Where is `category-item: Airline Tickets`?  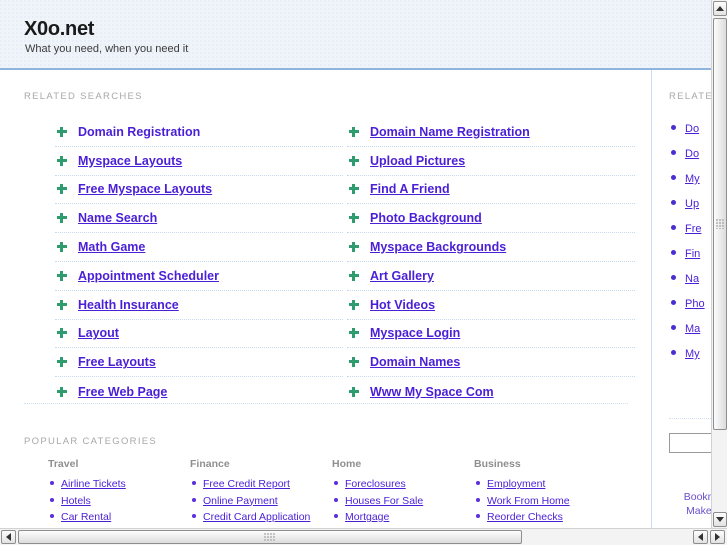
category-item: Airline Tickets is located at coordinates (119, 483).